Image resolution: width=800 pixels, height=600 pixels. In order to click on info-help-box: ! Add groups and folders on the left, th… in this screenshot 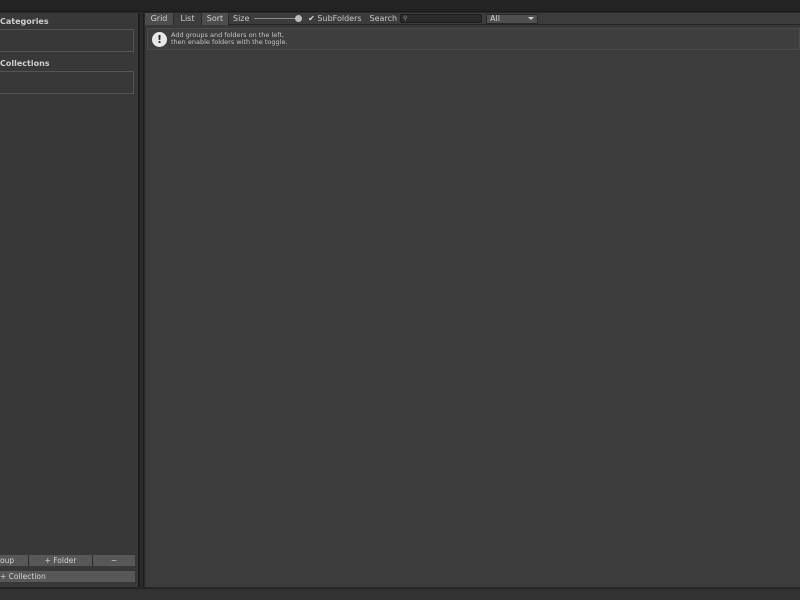, I will do `click(473, 39)`.